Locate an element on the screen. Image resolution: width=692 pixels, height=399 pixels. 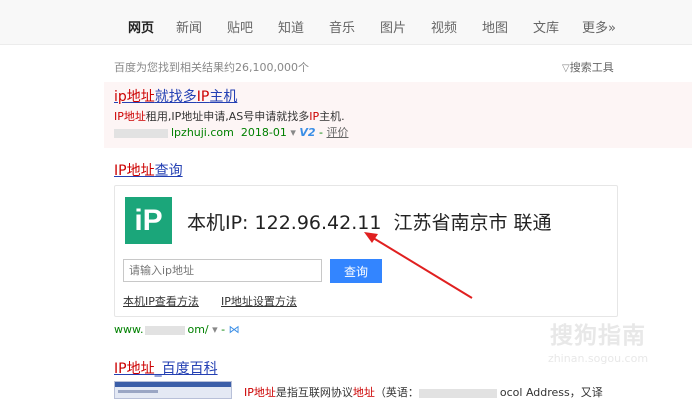
local-ip-value: 122.96.42.11 is located at coordinates (318, 223).